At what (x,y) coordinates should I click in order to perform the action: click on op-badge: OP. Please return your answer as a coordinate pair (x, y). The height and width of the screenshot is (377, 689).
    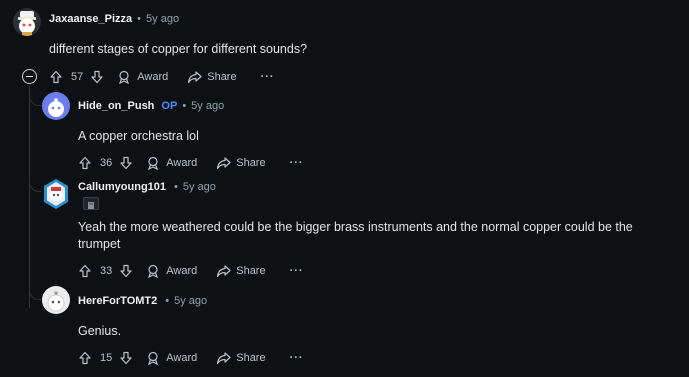
    Looking at the image, I should click on (169, 106).